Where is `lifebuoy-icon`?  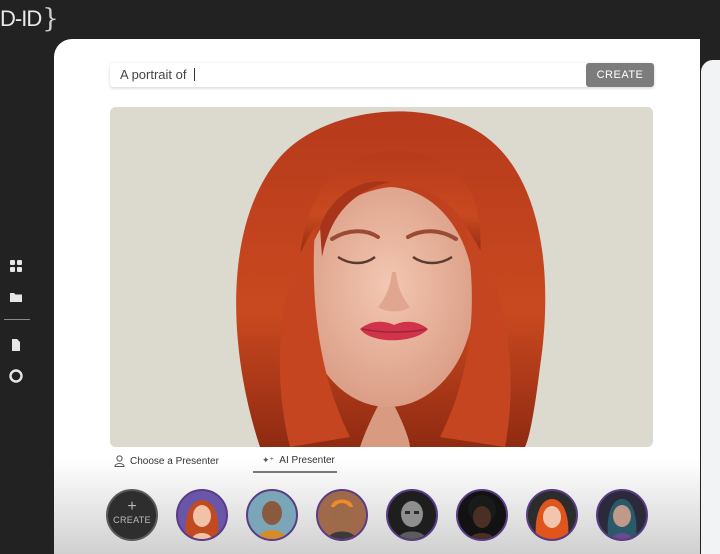
lifebuoy-icon is located at coordinates (16, 376).